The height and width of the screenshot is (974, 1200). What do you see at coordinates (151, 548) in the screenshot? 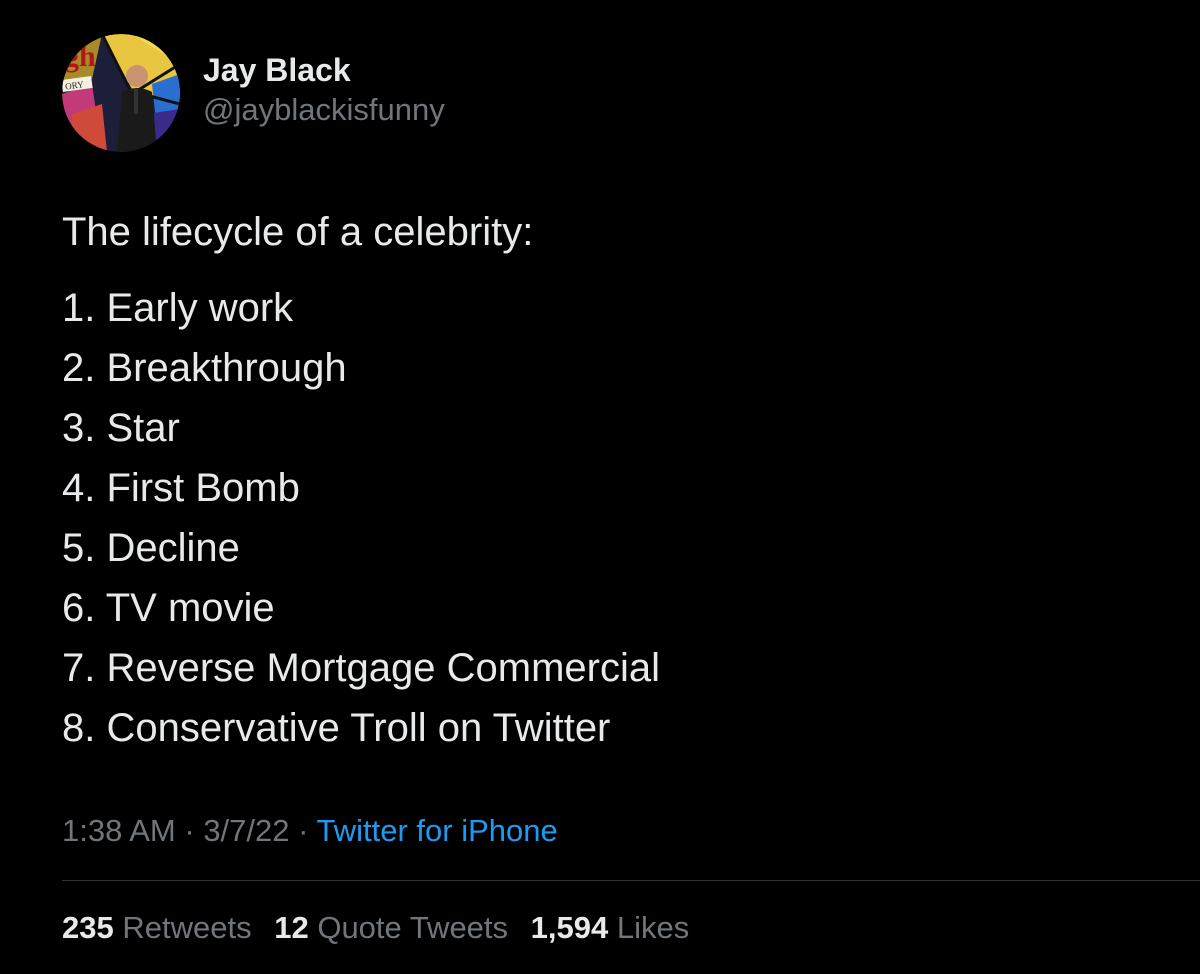
I see `list-item: 5. Decline` at bounding box center [151, 548].